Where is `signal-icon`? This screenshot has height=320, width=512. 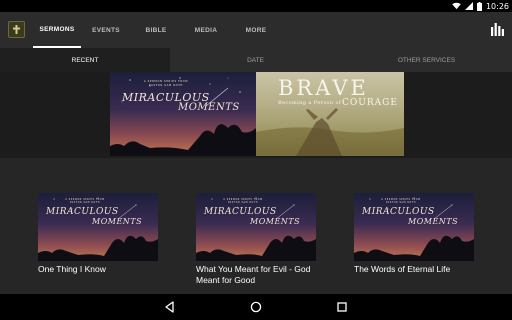
signal-icon is located at coordinates (468, 6).